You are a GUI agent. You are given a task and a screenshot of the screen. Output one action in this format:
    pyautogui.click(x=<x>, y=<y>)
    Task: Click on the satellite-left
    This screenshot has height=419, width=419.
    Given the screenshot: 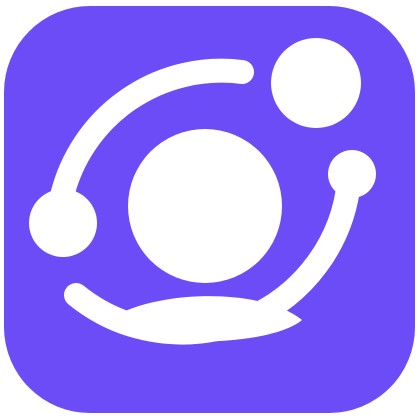 What is the action you would take?
    pyautogui.click(x=63, y=223)
    